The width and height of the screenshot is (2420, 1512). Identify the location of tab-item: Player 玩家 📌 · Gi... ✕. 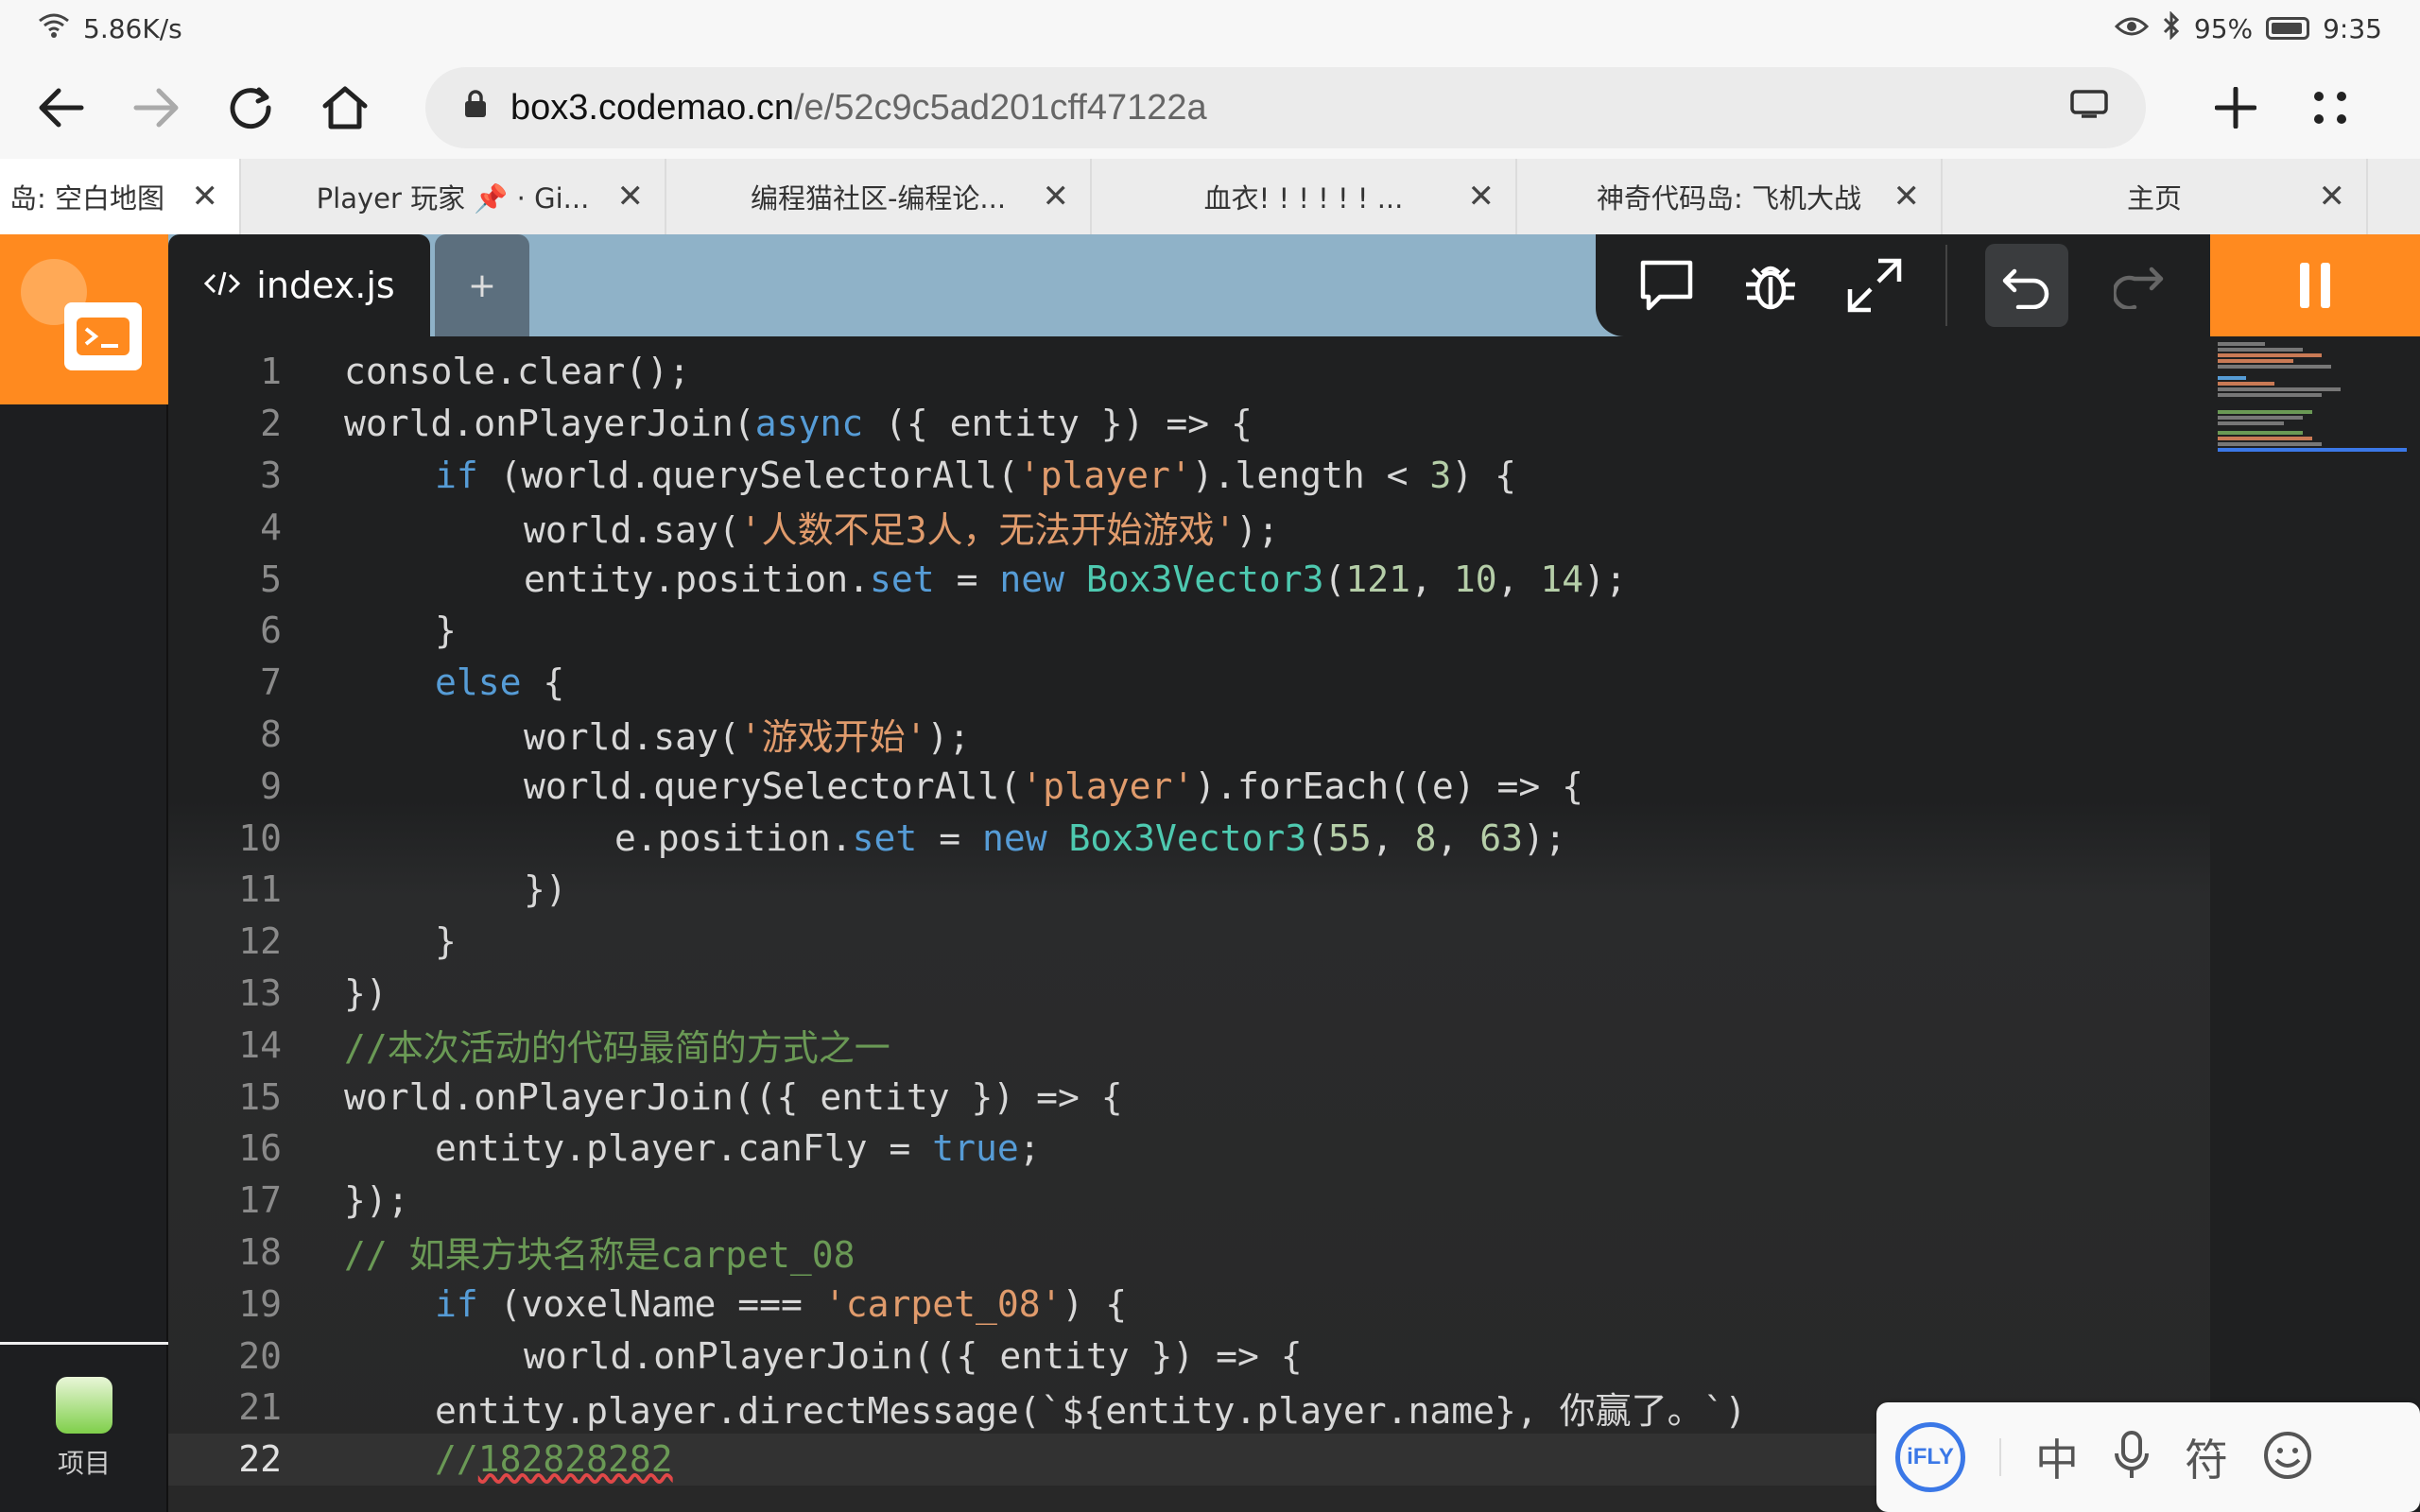
(453, 196).